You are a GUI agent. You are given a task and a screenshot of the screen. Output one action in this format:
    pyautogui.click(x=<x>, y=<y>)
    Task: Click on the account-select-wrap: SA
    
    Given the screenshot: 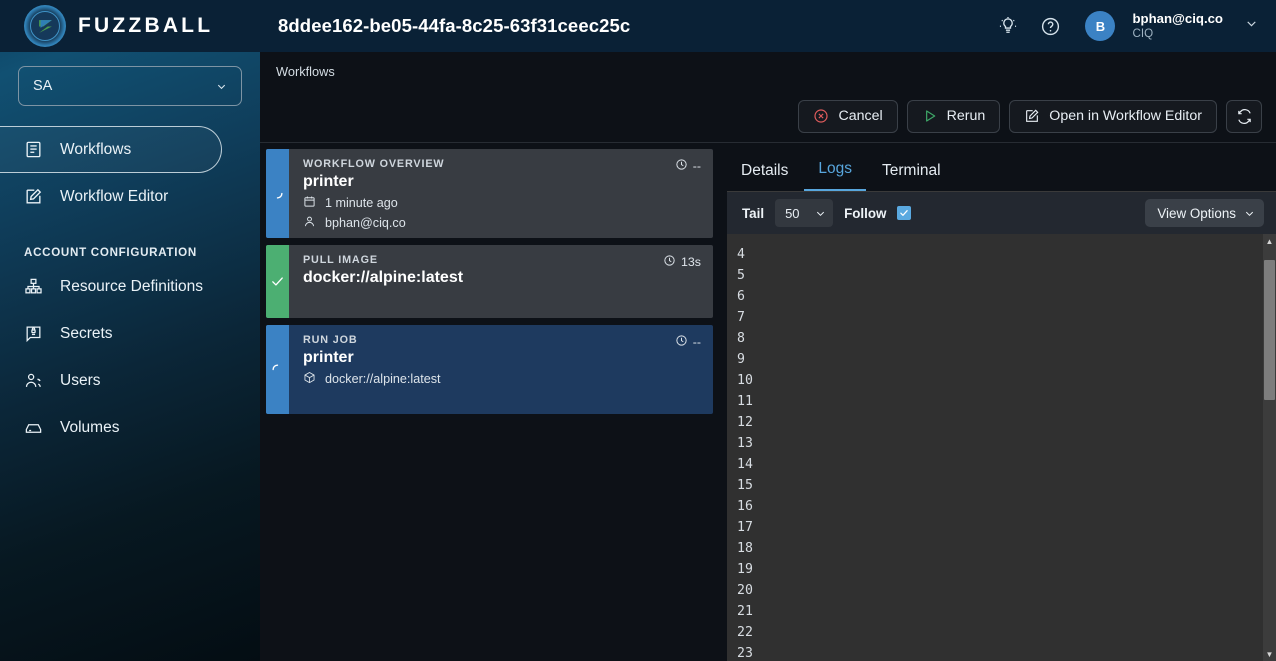 What is the action you would take?
    pyautogui.click(x=130, y=79)
    